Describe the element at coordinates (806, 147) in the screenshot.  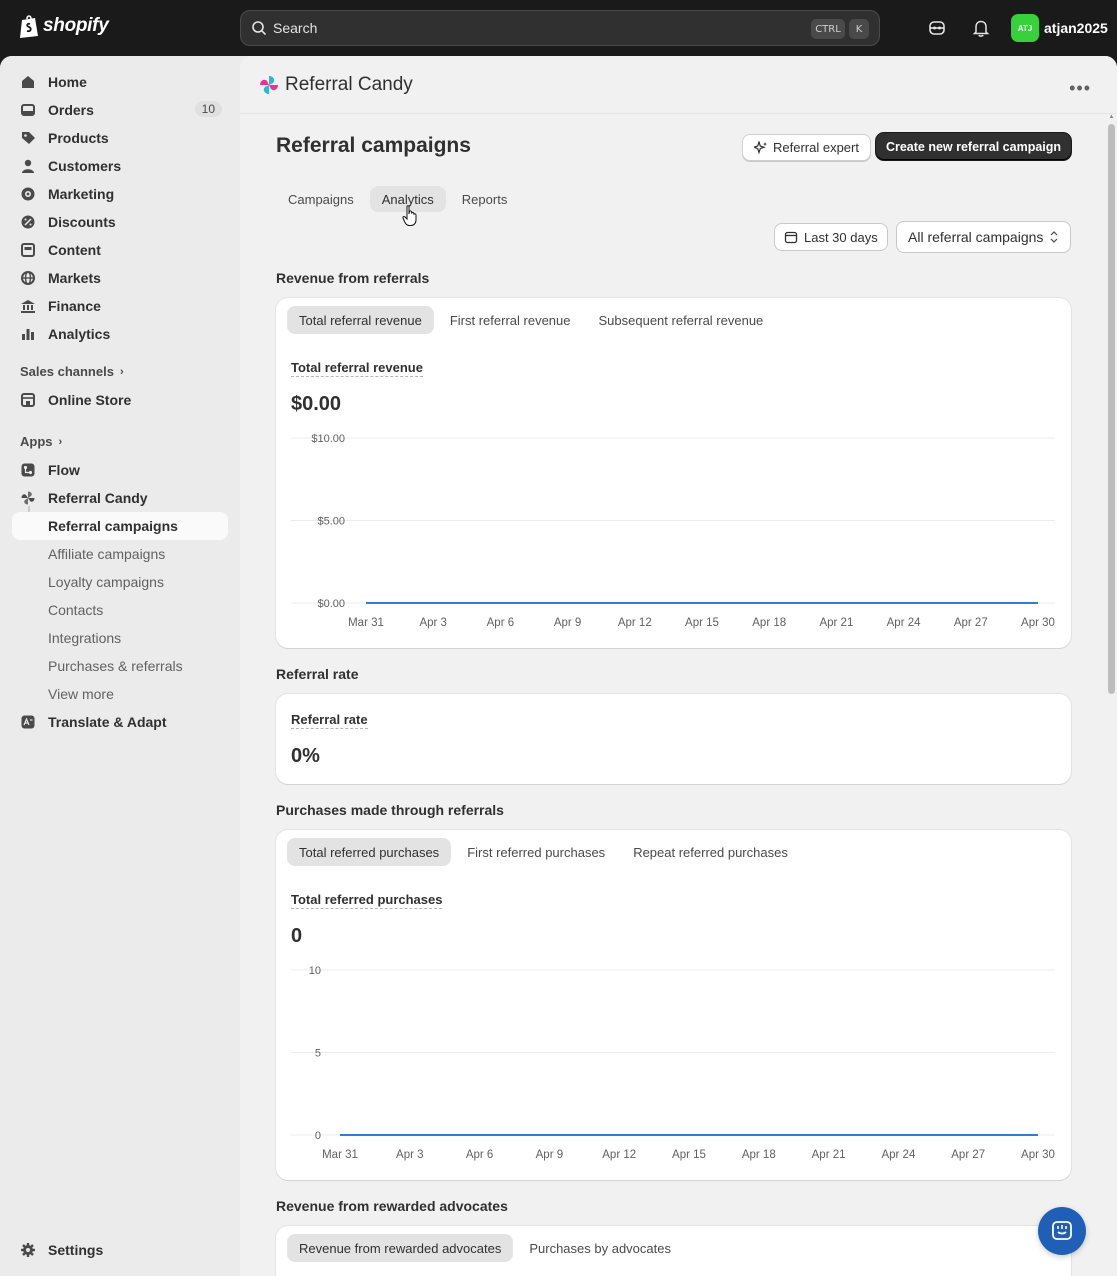
I see `referral-expert-button: Referral expert` at that location.